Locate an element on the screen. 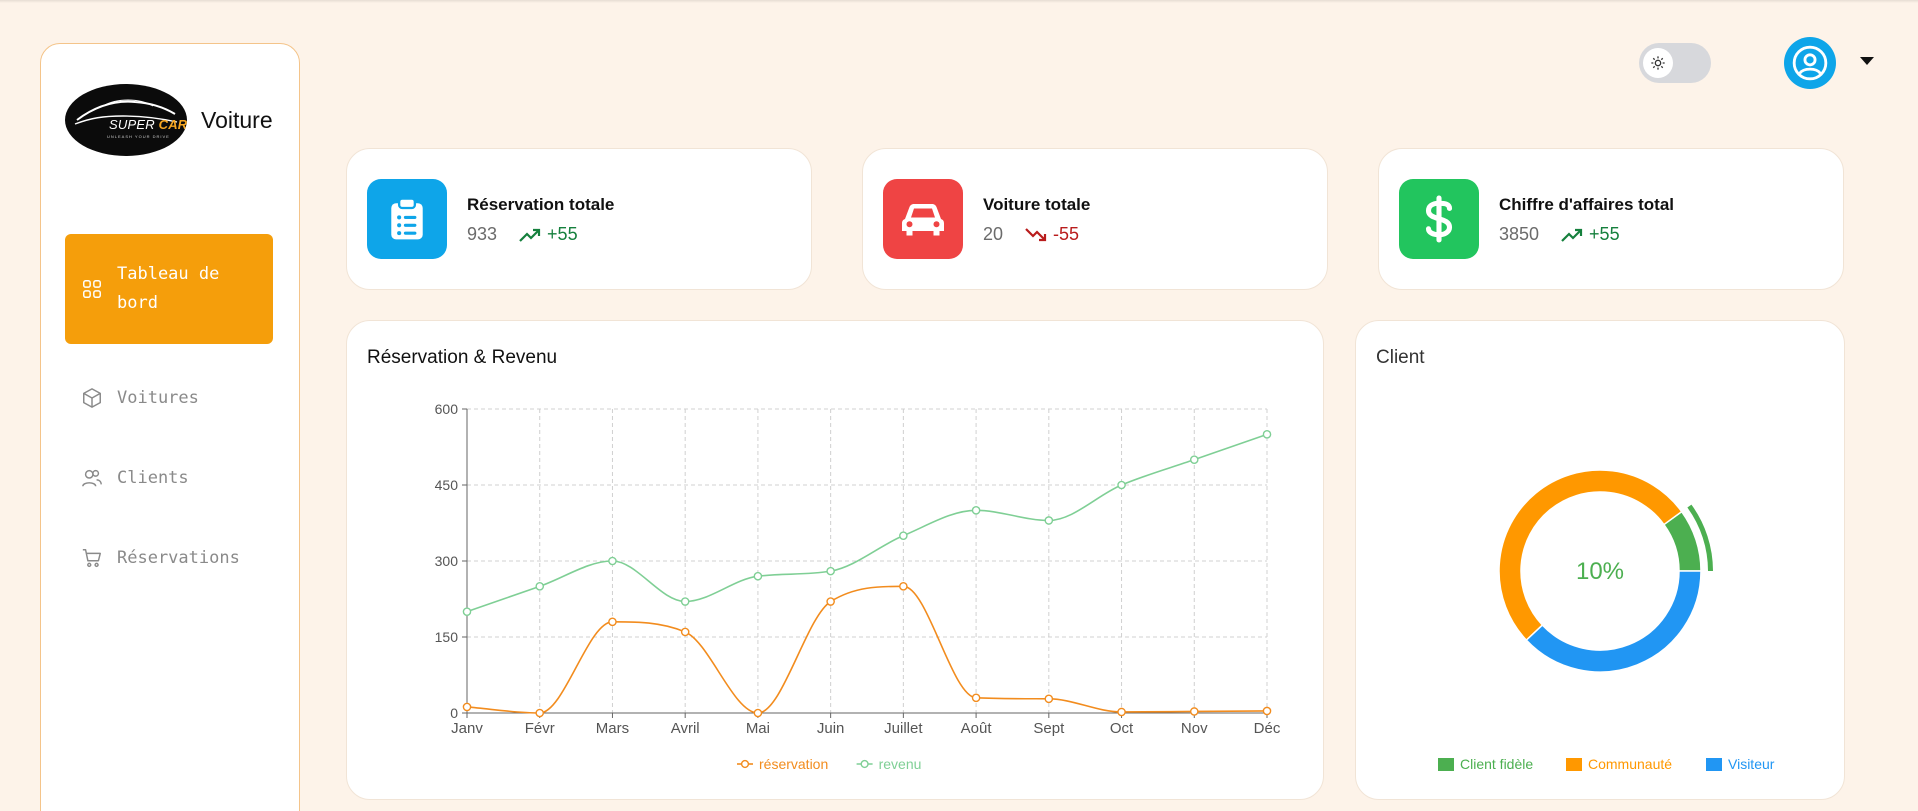 The height and width of the screenshot is (811, 1918). avatar is located at coordinates (1810, 63).